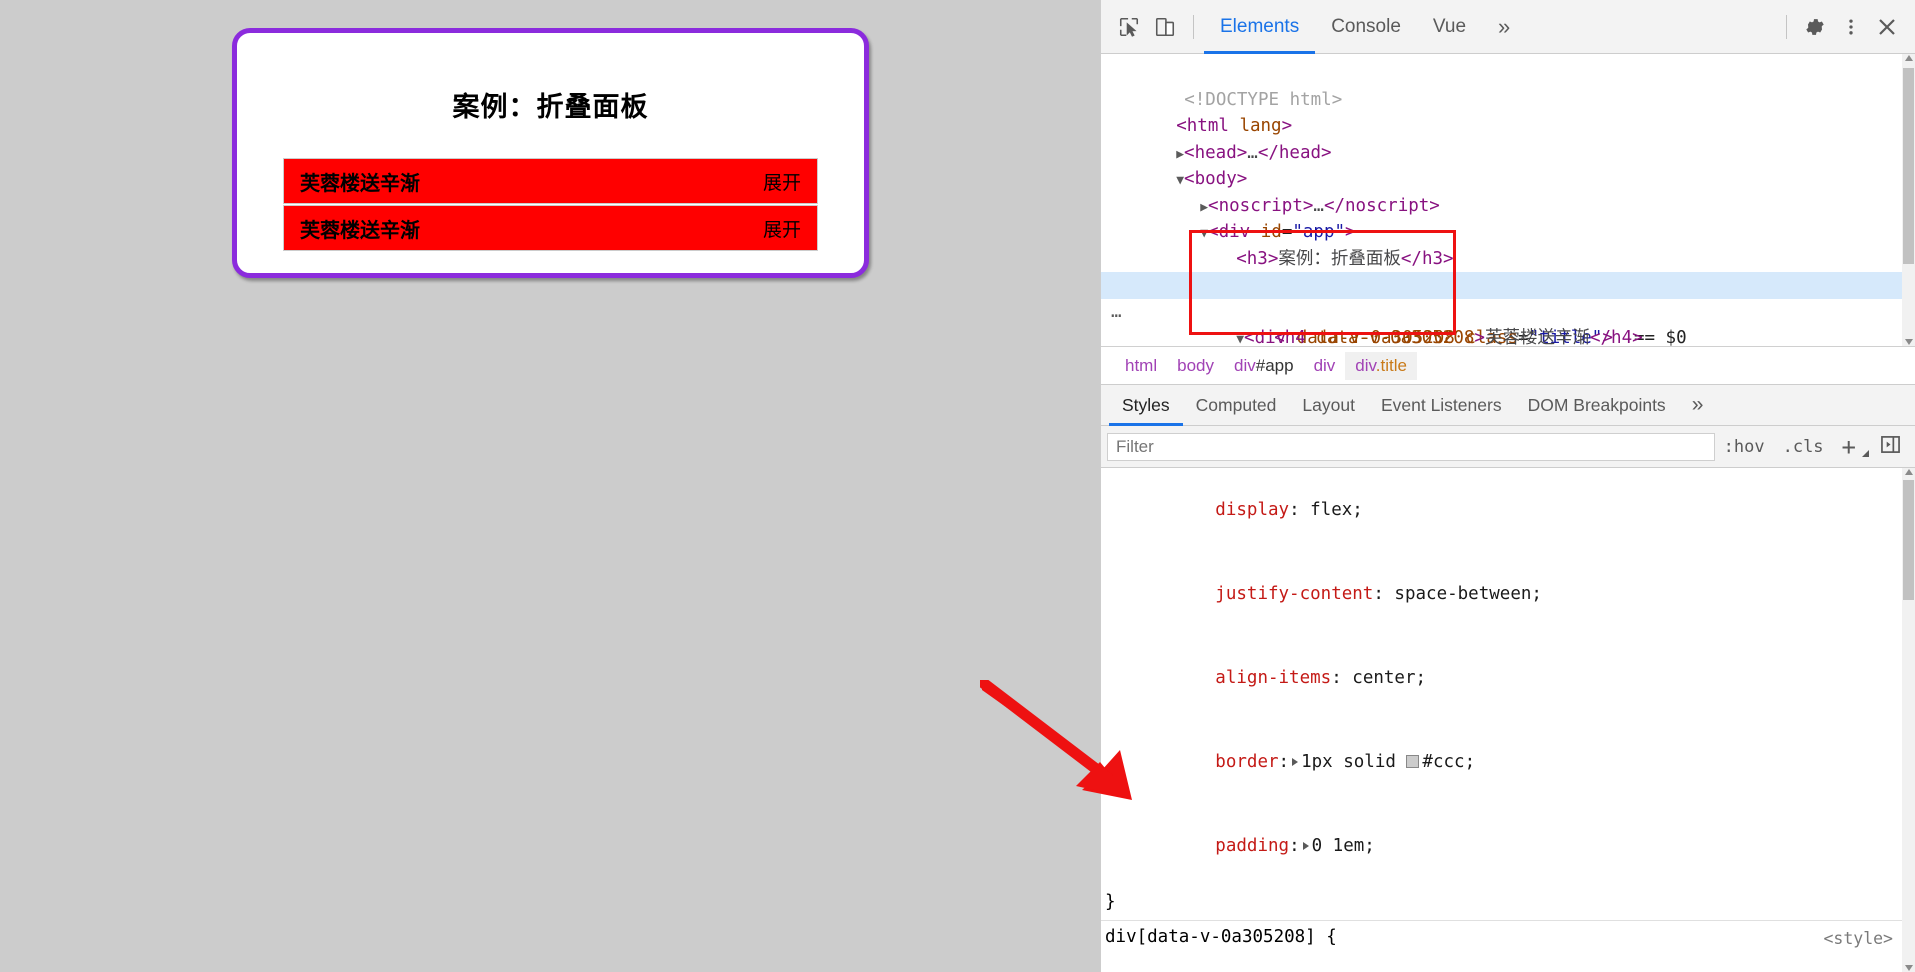 The height and width of the screenshot is (972, 1915). I want to click on dom-line-h3: <h3>案例：折叠面板</h3>, so click(1508, 244).